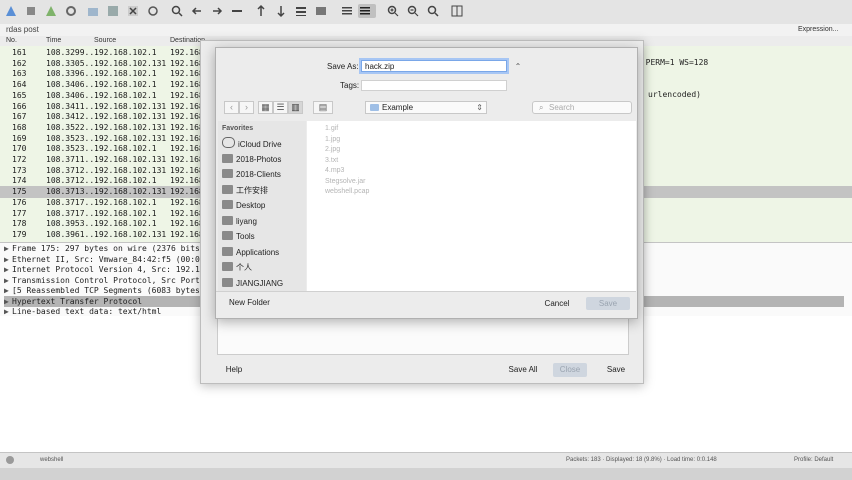 This screenshot has width=852, height=480. What do you see at coordinates (264, 175) in the screenshot?
I see `sidebar-item: 2018-Clients` at bounding box center [264, 175].